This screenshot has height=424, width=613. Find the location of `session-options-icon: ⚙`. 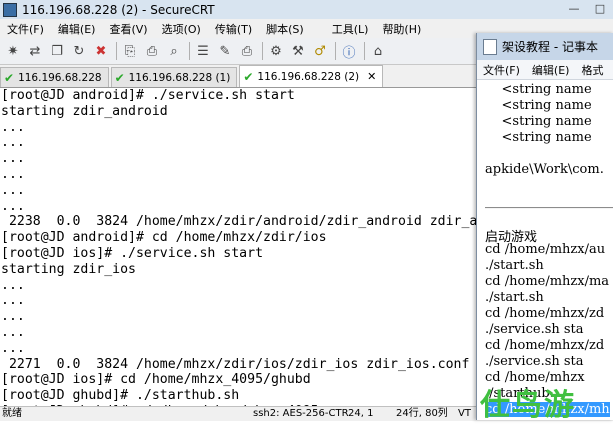

session-options-icon: ⚙ is located at coordinates (276, 51).